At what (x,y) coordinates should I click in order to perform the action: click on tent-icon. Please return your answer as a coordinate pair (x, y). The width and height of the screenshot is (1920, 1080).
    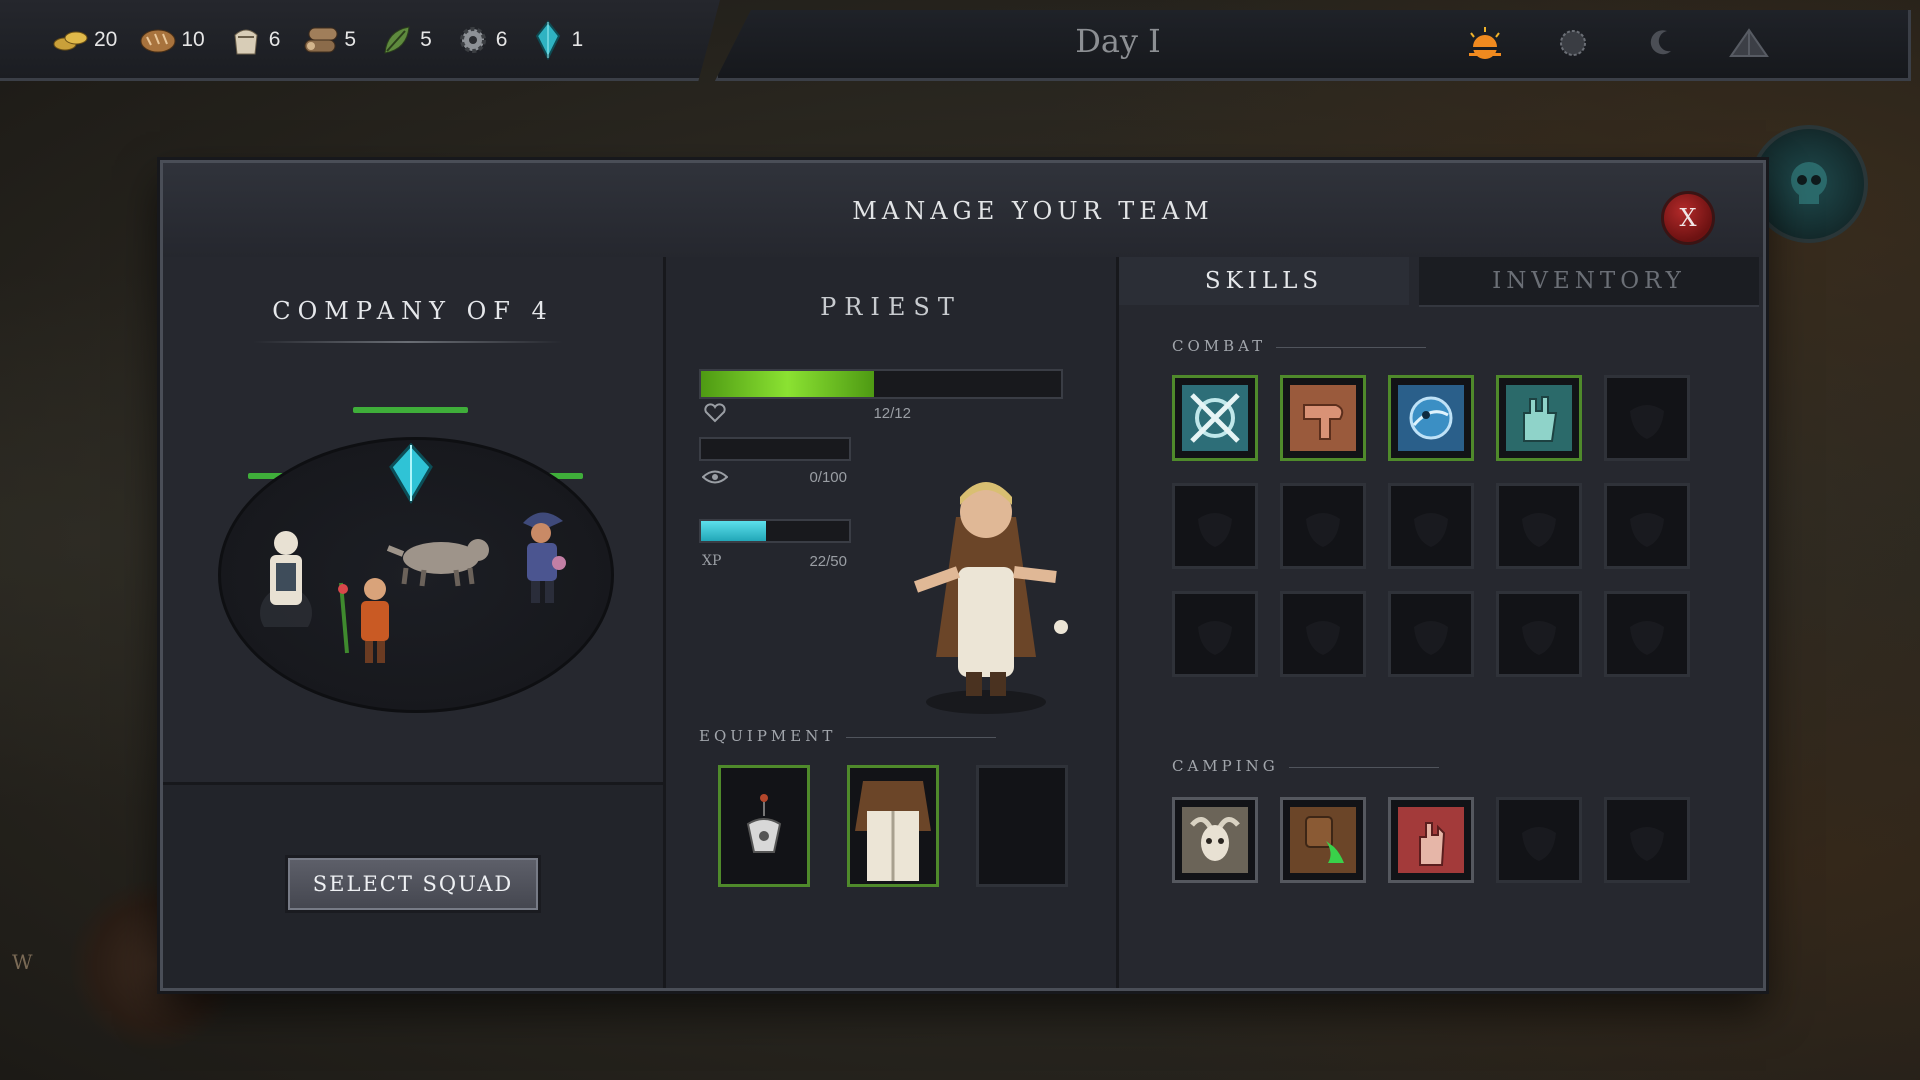
    Looking at the image, I should click on (1749, 43).